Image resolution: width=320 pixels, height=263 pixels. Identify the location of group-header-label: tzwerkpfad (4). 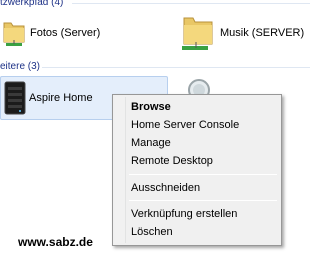
(32, 4).